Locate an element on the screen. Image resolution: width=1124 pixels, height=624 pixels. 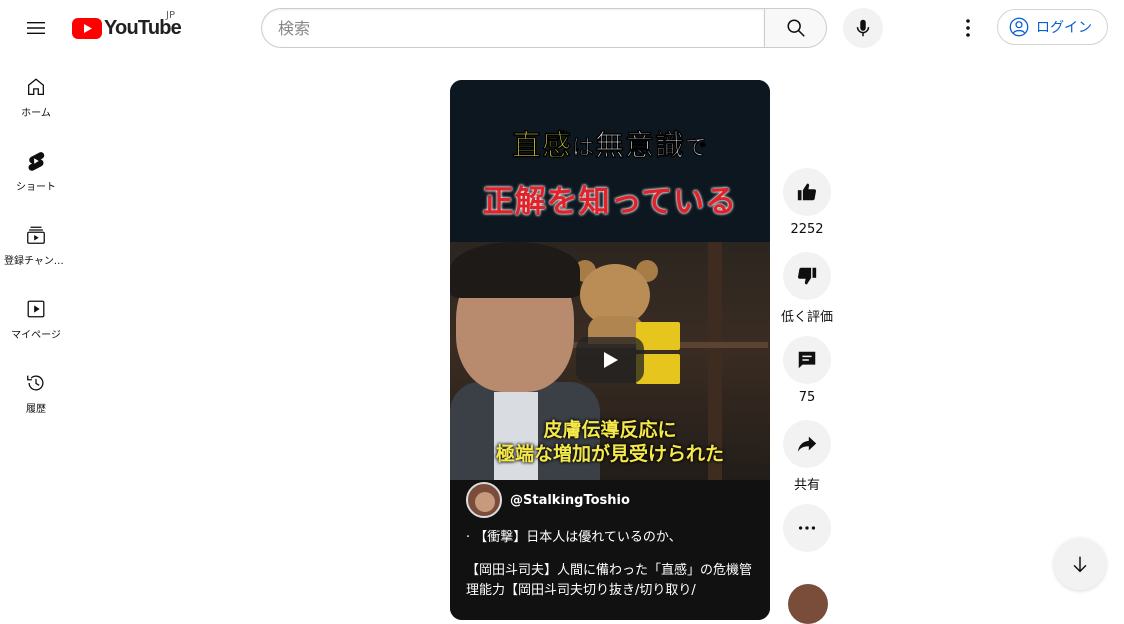
like-button is located at coordinates (807, 192).